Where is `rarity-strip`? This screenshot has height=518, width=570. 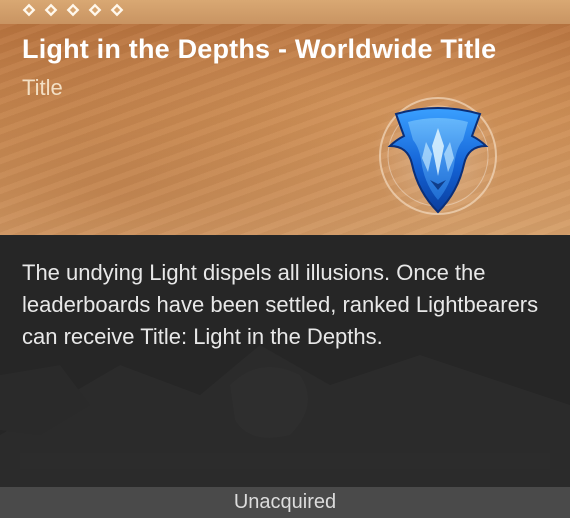
rarity-strip is located at coordinates (285, 12).